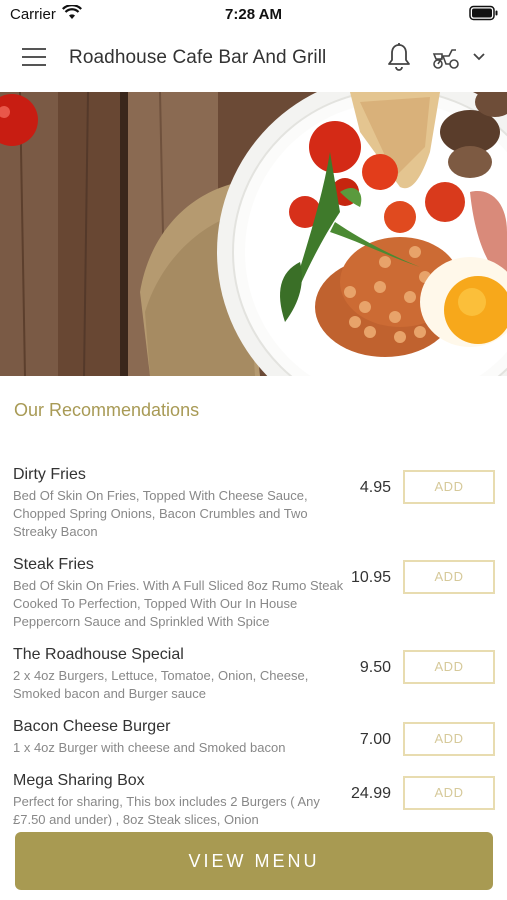 The width and height of the screenshot is (507, 900). What do you see at coordinates (446, 58) in the screenshot?
I see `delivery-scooter-icon` at bounding box center [446, 58].